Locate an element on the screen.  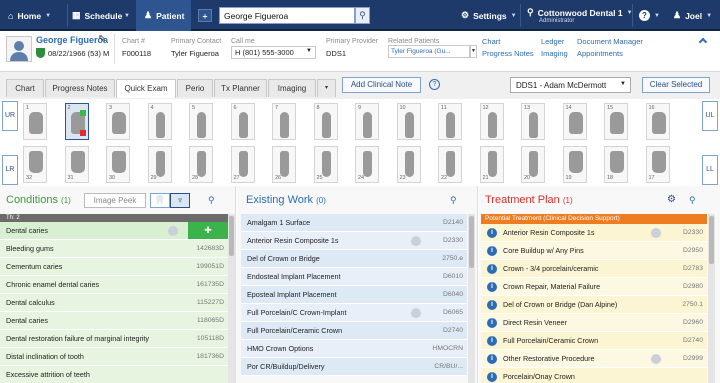
condition-row: Dental caries 118065D is located at coordinates (114, 321).